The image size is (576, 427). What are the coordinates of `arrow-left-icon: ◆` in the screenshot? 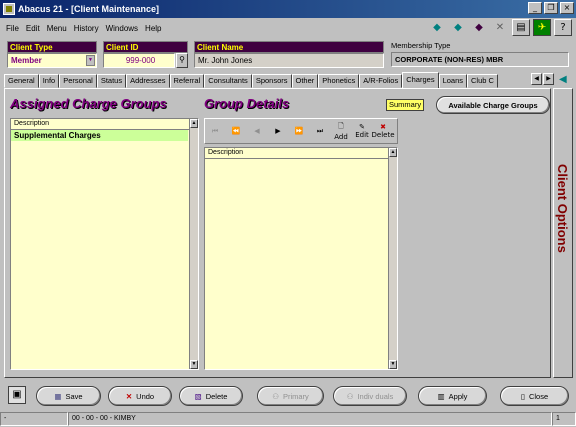 It's located at (437, 27).